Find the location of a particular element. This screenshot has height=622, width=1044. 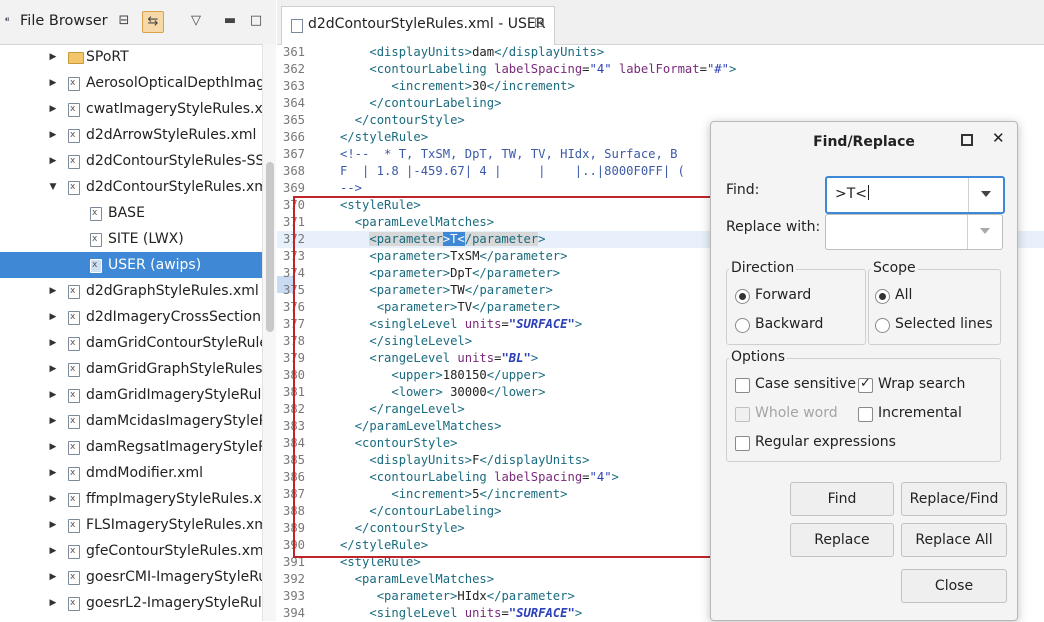

file-tree-item: ▶ d2dContourStyleRules-SSb is located at coordinates (131, 161).